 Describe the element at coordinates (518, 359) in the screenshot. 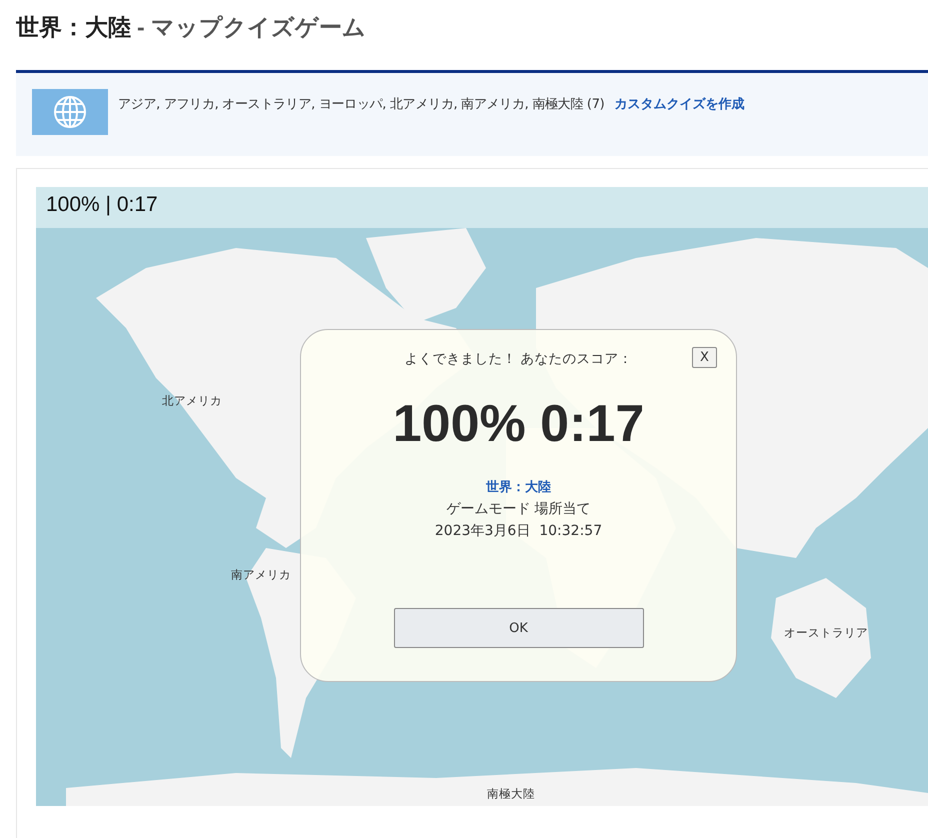

I see `dialog-heading: よくできました！ あなたのスコア：` at that location.